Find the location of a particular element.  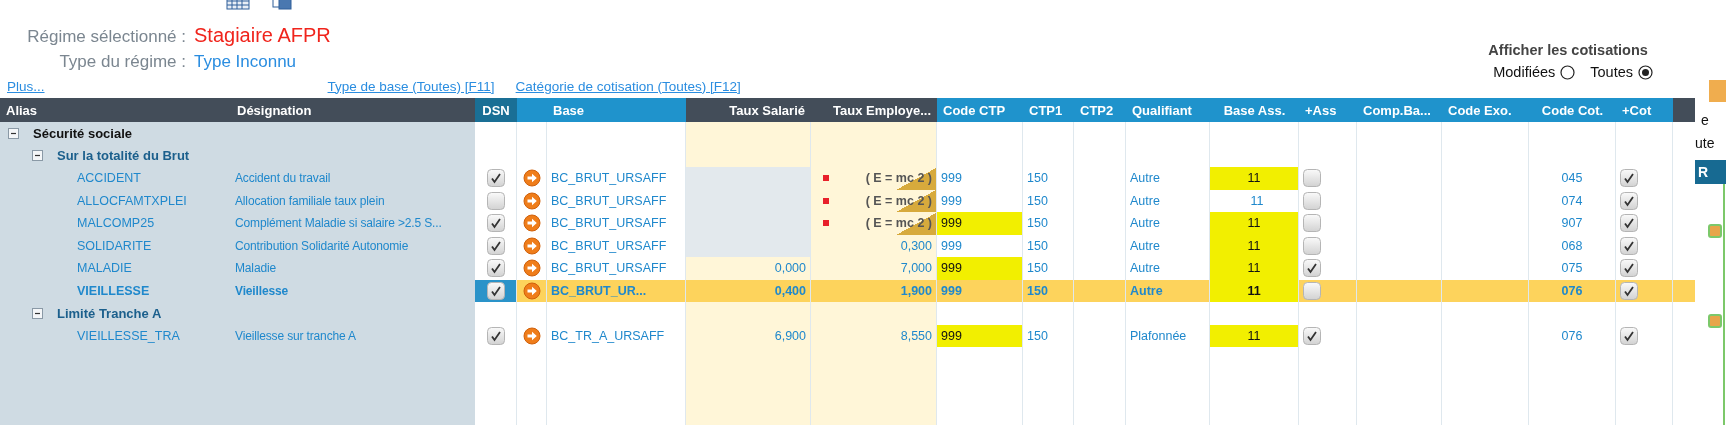

rate-cell: 7,000 is located at coordinates (874, 268).